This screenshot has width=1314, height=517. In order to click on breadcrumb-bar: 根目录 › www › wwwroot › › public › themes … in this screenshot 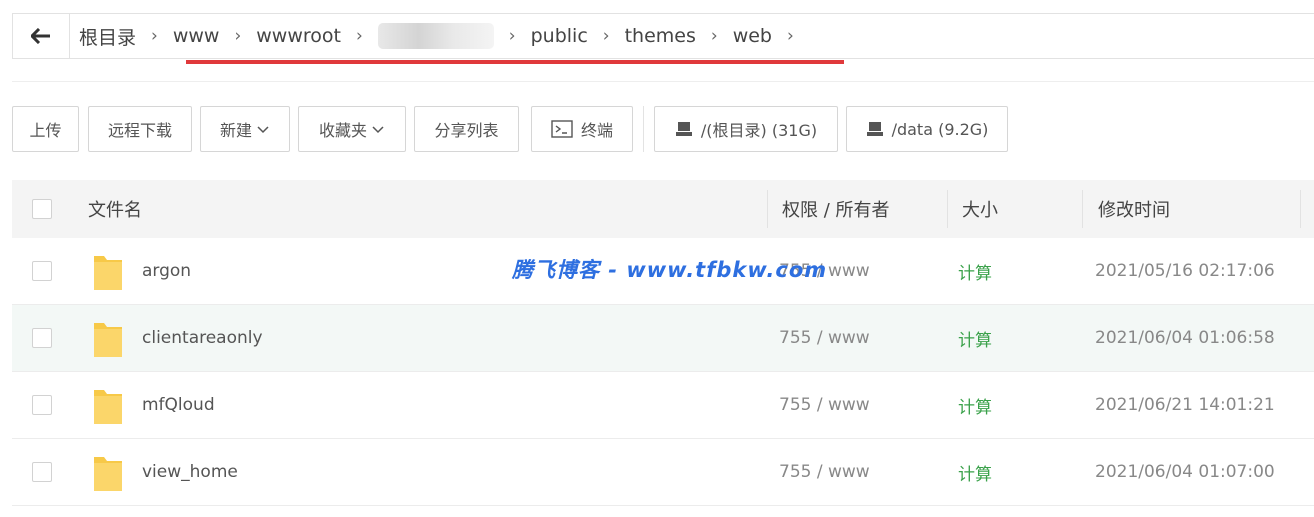, I will do `click(663, 36)`.